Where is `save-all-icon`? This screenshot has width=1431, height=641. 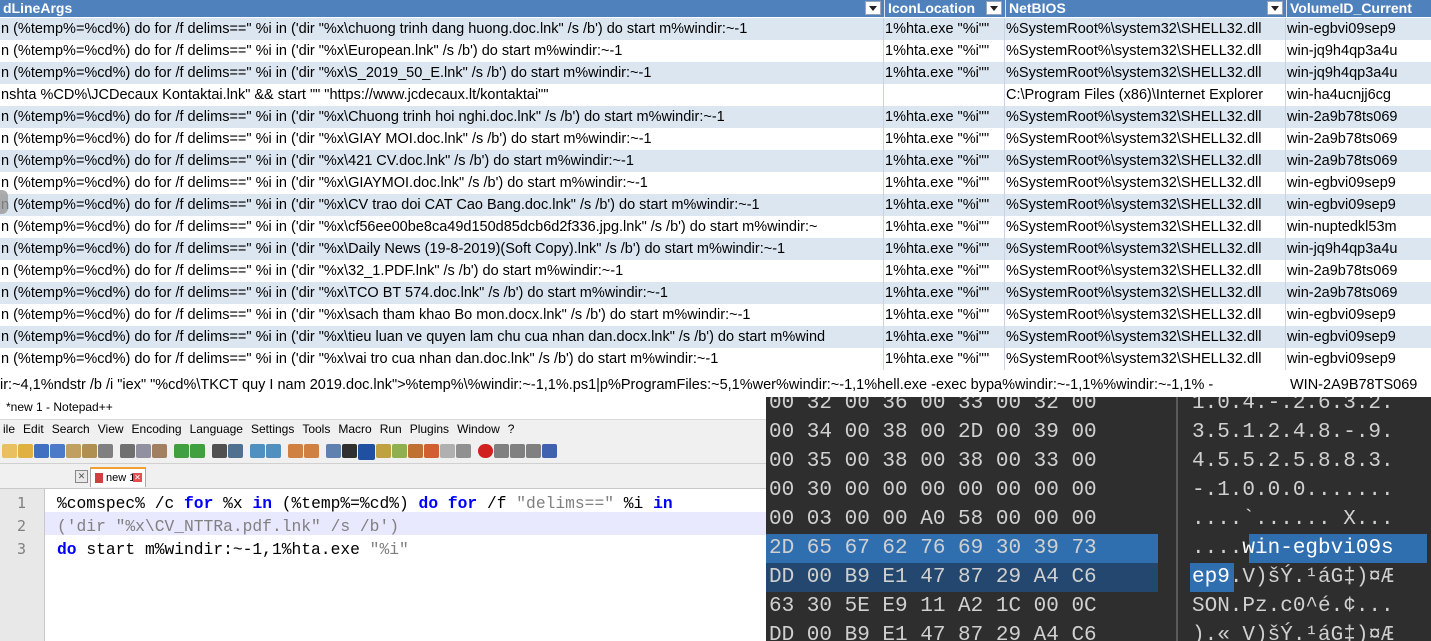 save-all-icon is located at coordinates (57, 451).